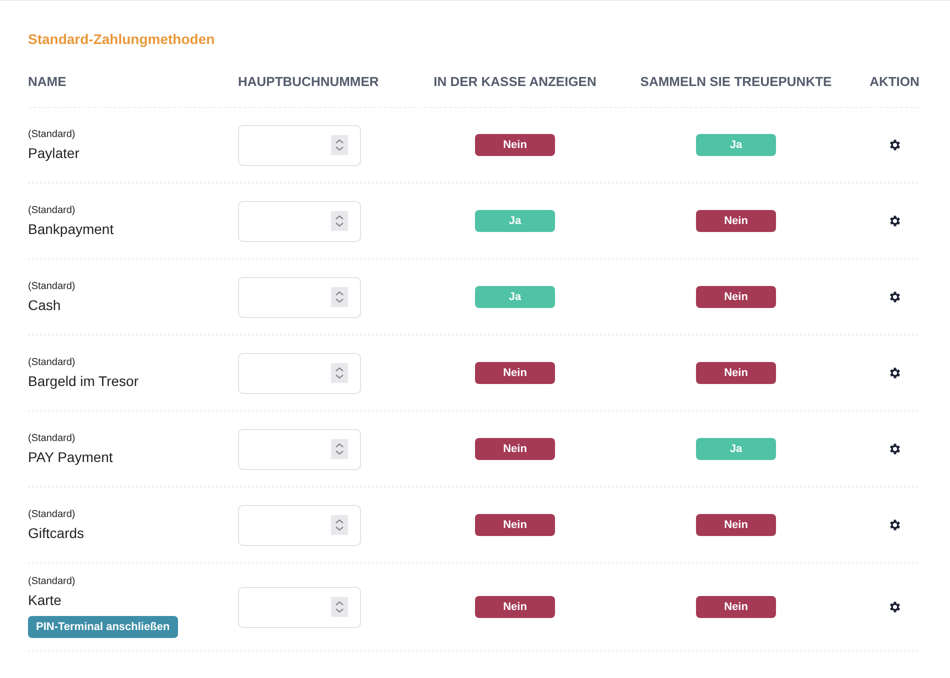  I want to click on payment-method-name: Paylater, so click(54, 153).